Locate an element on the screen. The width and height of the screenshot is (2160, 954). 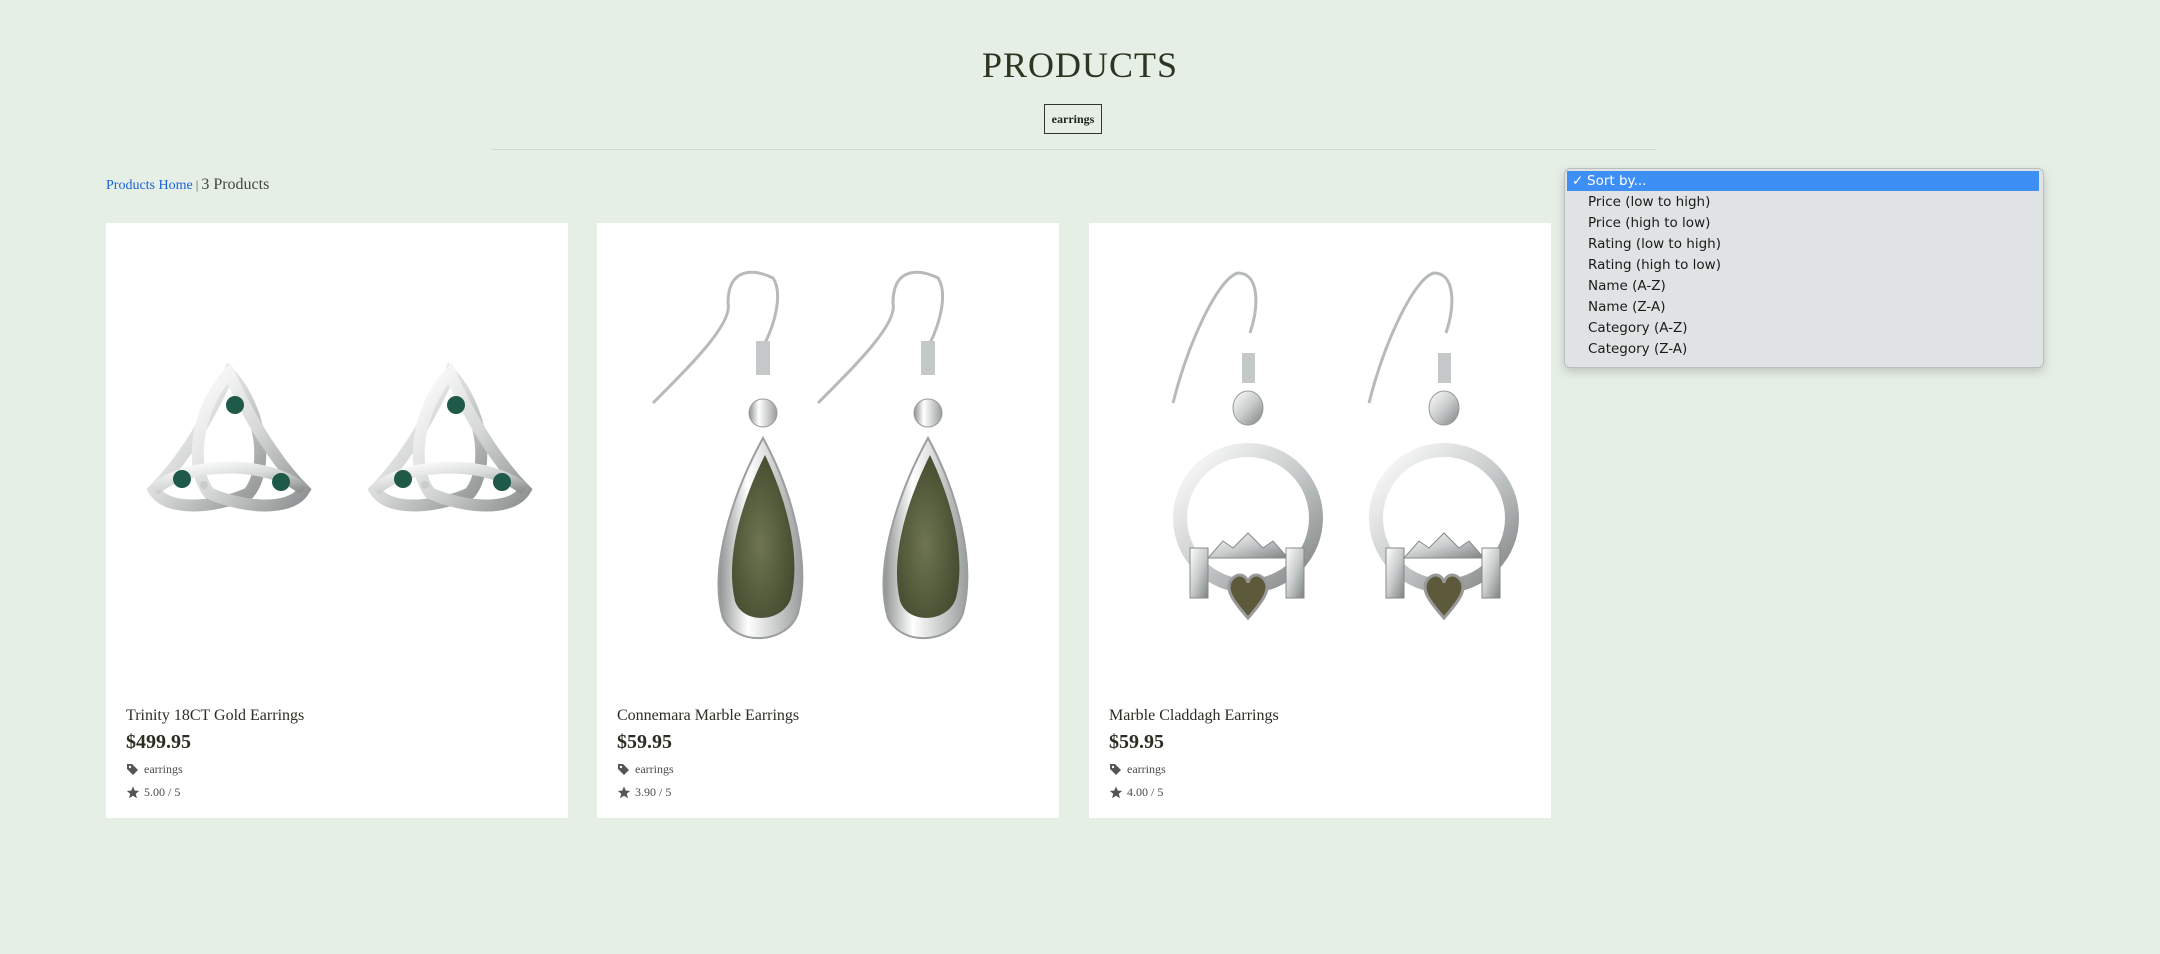
breadcrumb: Products Home | 3 Products is located at coordinates (187, 185).